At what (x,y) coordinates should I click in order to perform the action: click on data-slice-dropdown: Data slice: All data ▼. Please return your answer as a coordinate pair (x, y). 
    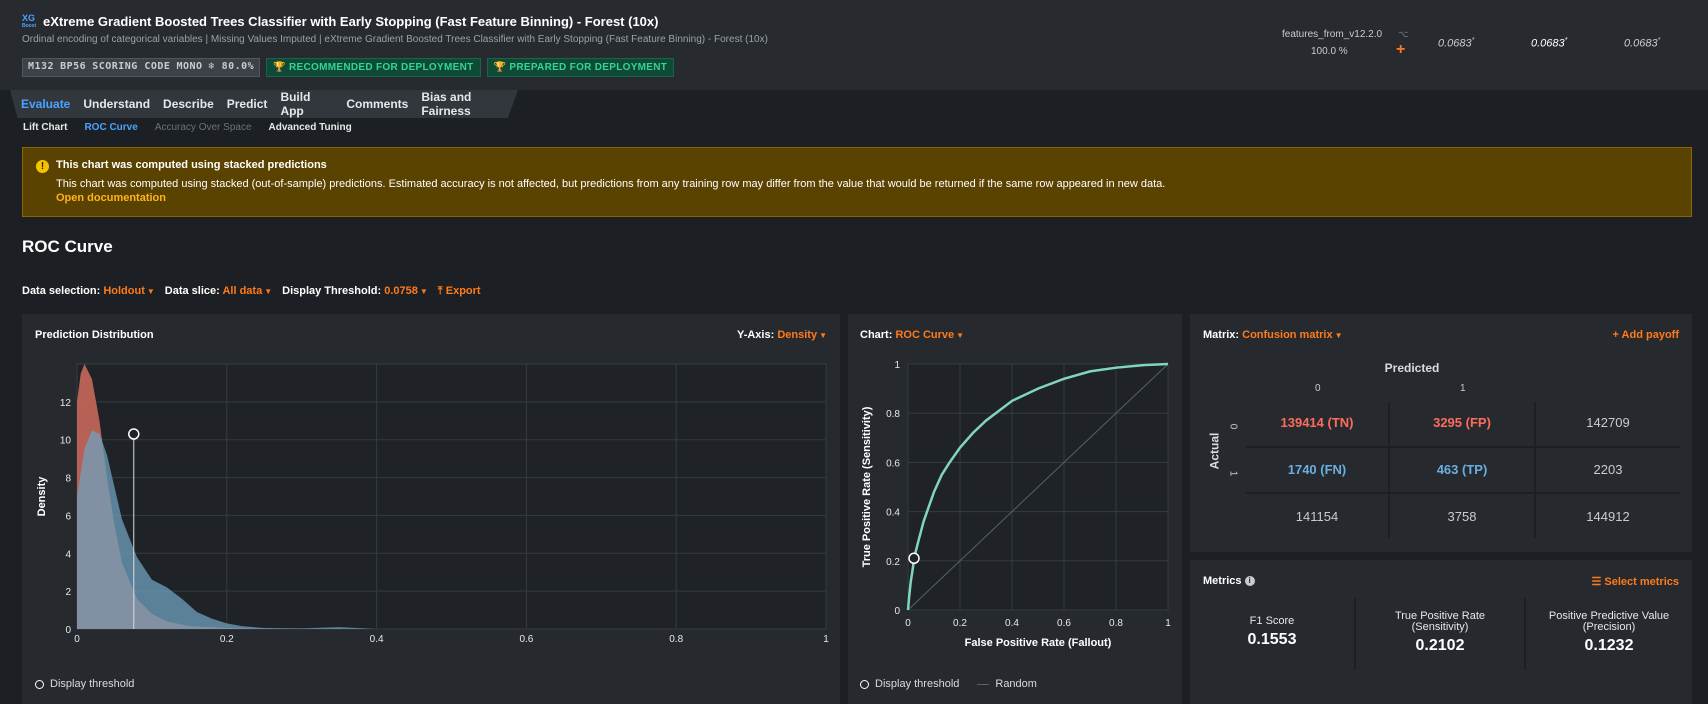
    Looking at the image, I should click on (218, 291).